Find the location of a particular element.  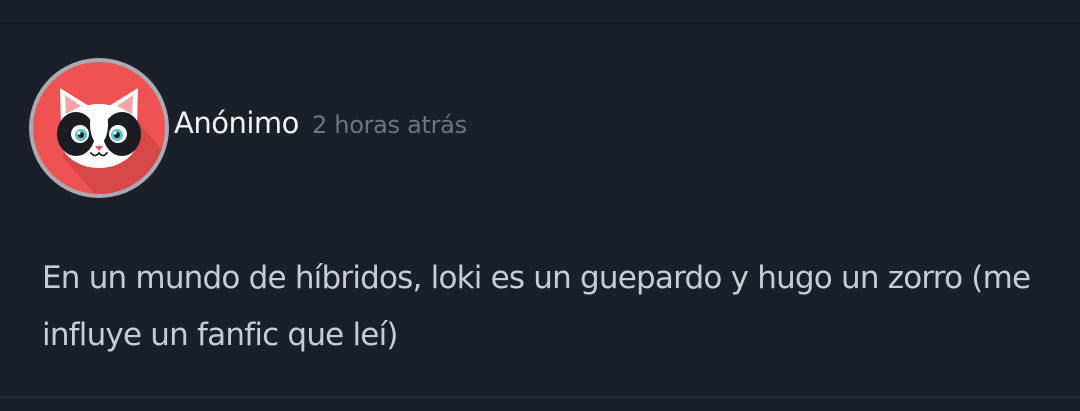

cat-face-icon is located at coordinates (99, 128).